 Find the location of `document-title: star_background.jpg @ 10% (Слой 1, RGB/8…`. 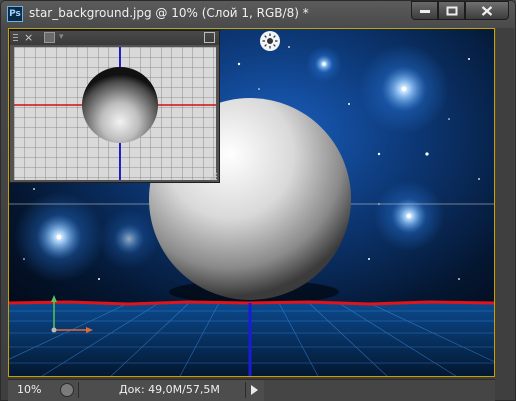

document-title: star_background.jpg @ 10% (Слой 1, RGB/8… is located at coordinates (169, 13).